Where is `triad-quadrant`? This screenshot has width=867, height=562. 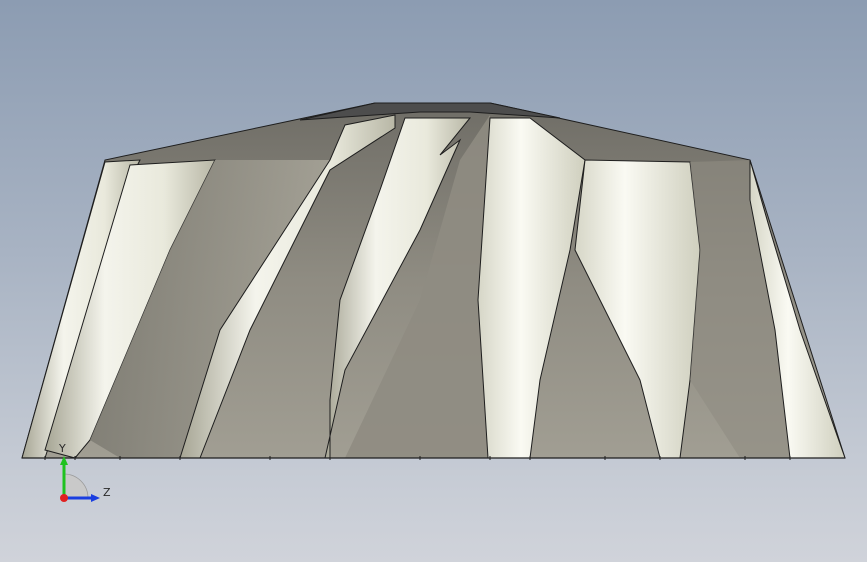 triad-quadrant is located at coordinates (76, 486).